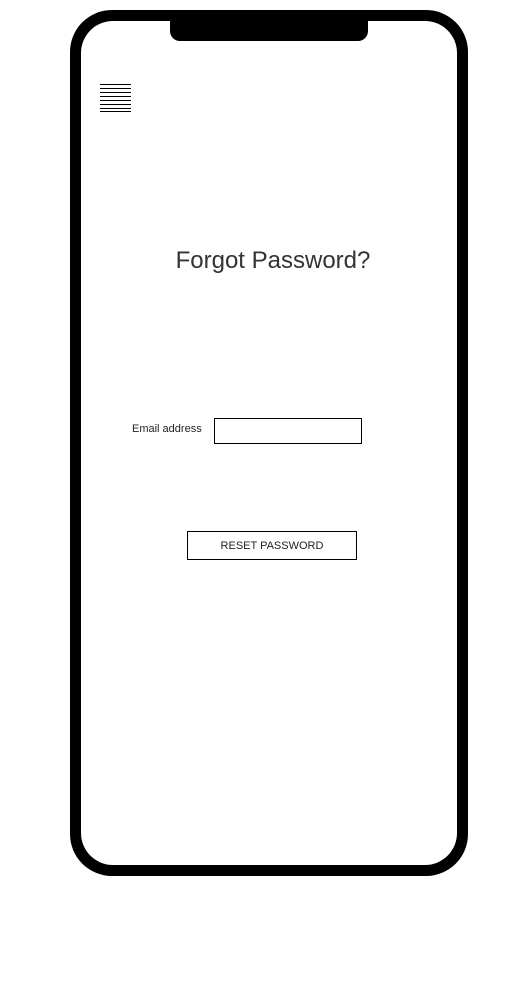 The width and height of the screenshot is (518, 986). I want to click on page-title: Forgot Password?, so click(273, 260).